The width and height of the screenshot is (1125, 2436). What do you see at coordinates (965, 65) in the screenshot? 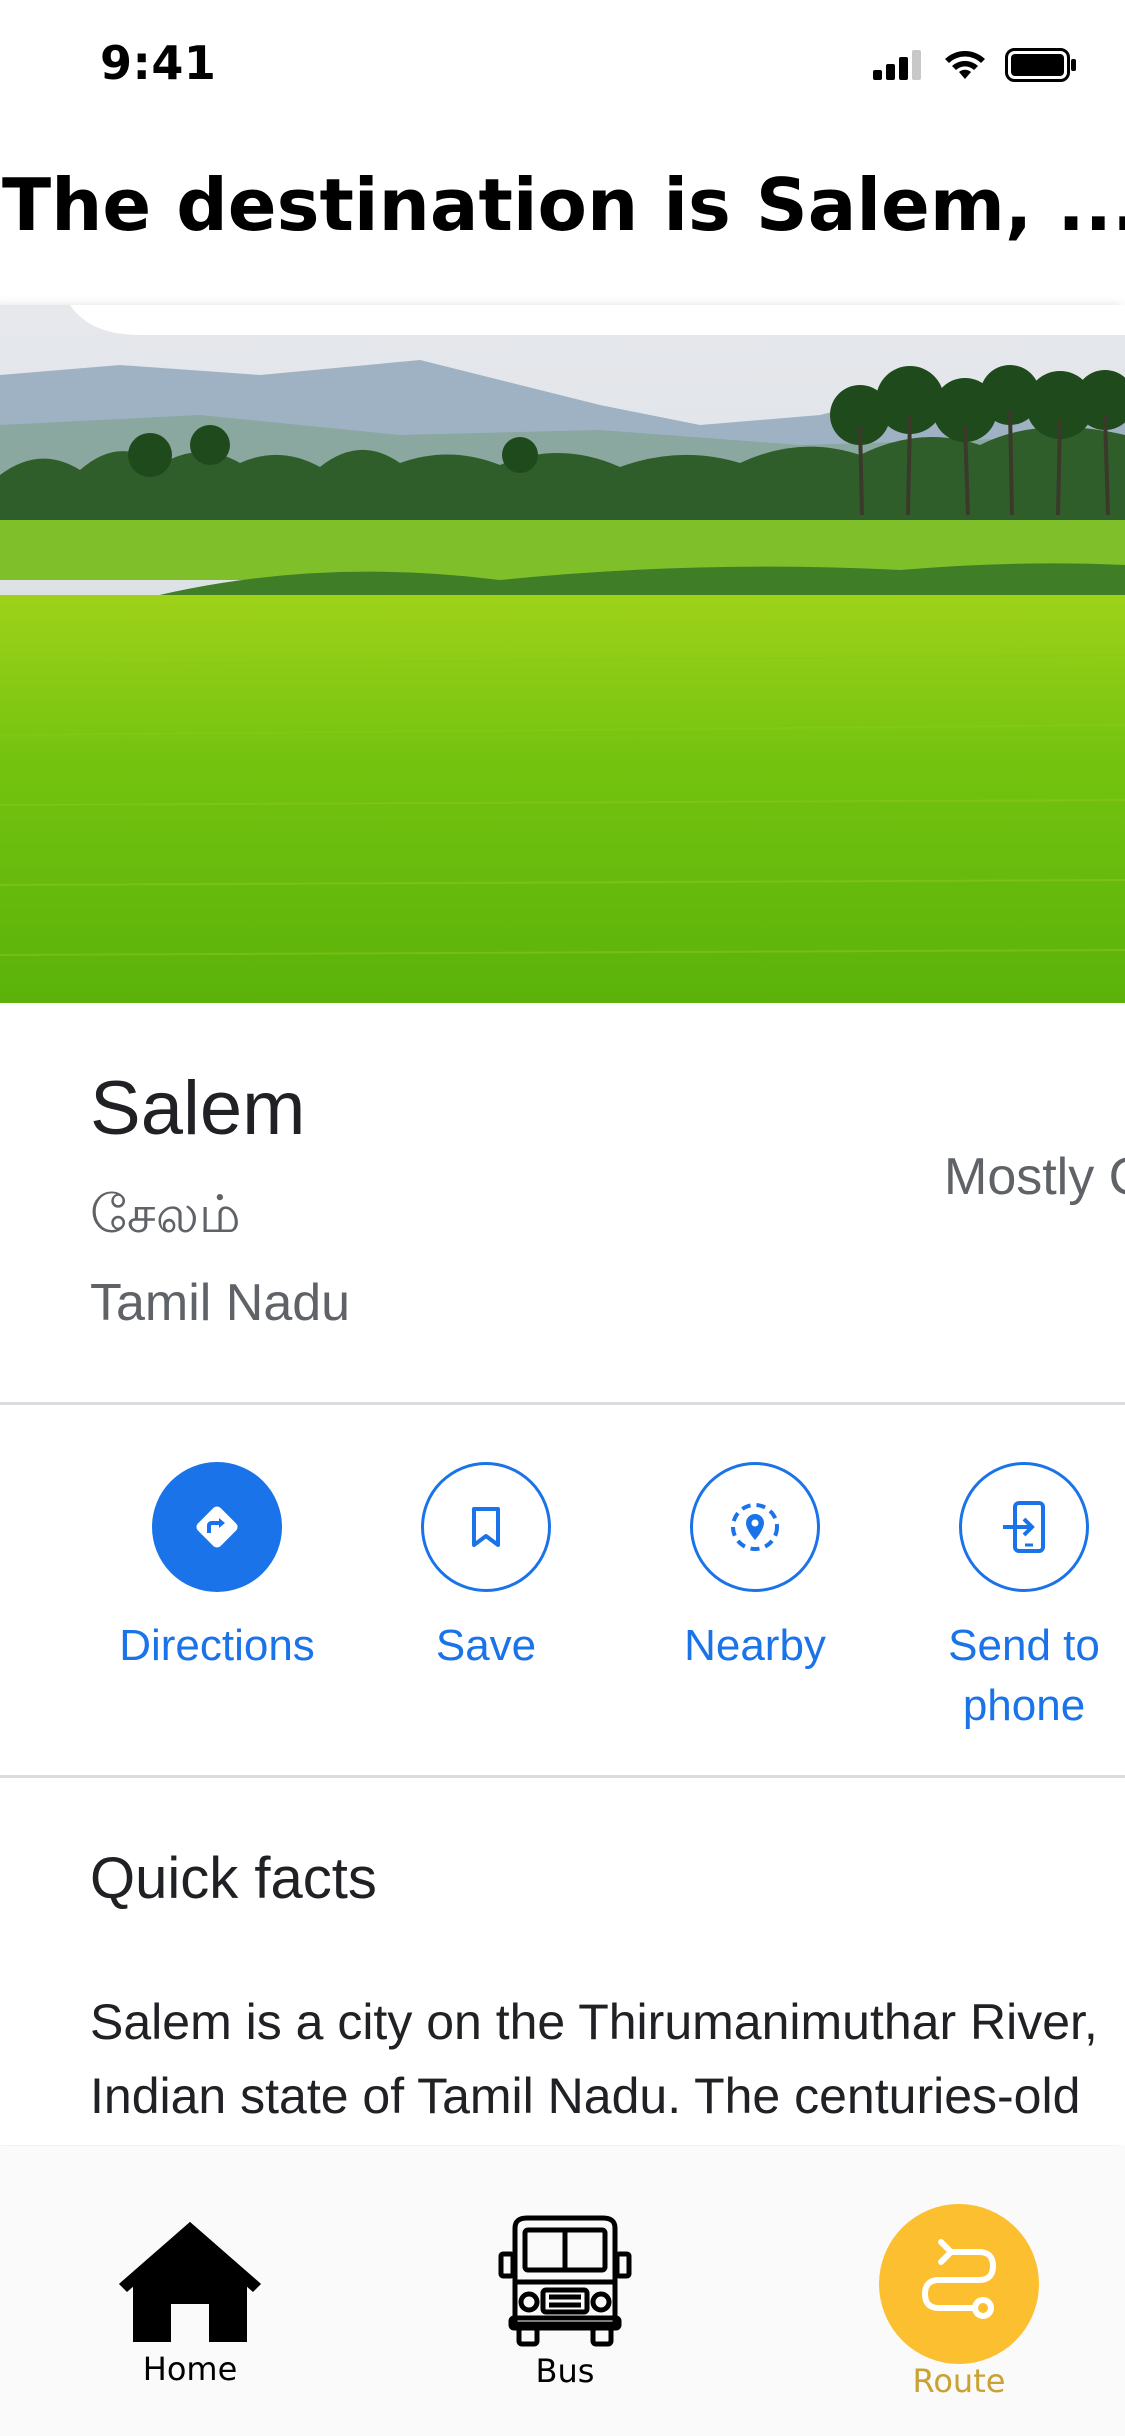
I see `wifi-icon` at bounding box center [965, 65].